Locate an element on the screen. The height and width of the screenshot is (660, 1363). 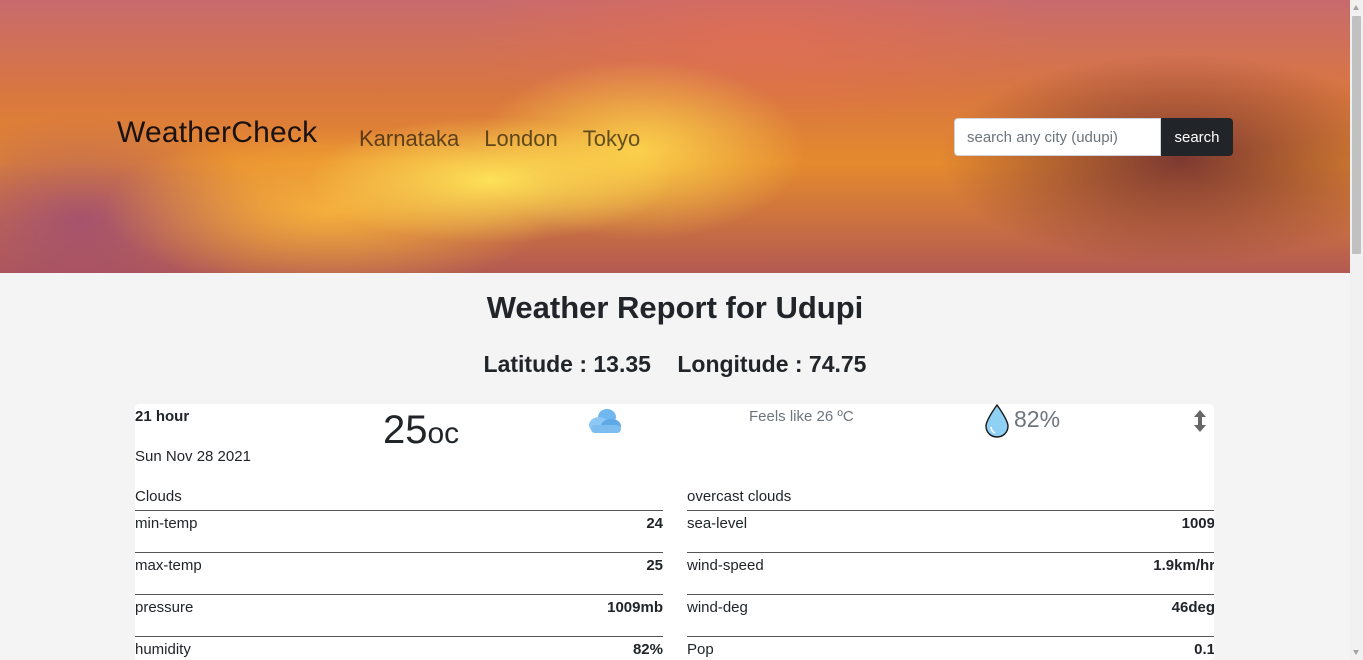
cloud-icon is located at coordinates (605, 421).